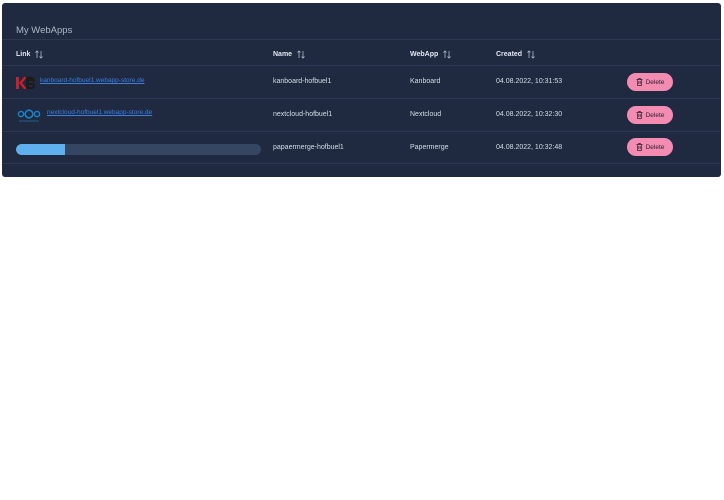 The width and height of the screenshot is (724, 500). I want to click on webapp-created: 04.08.2022, 10:32:48, so click(529, 147).